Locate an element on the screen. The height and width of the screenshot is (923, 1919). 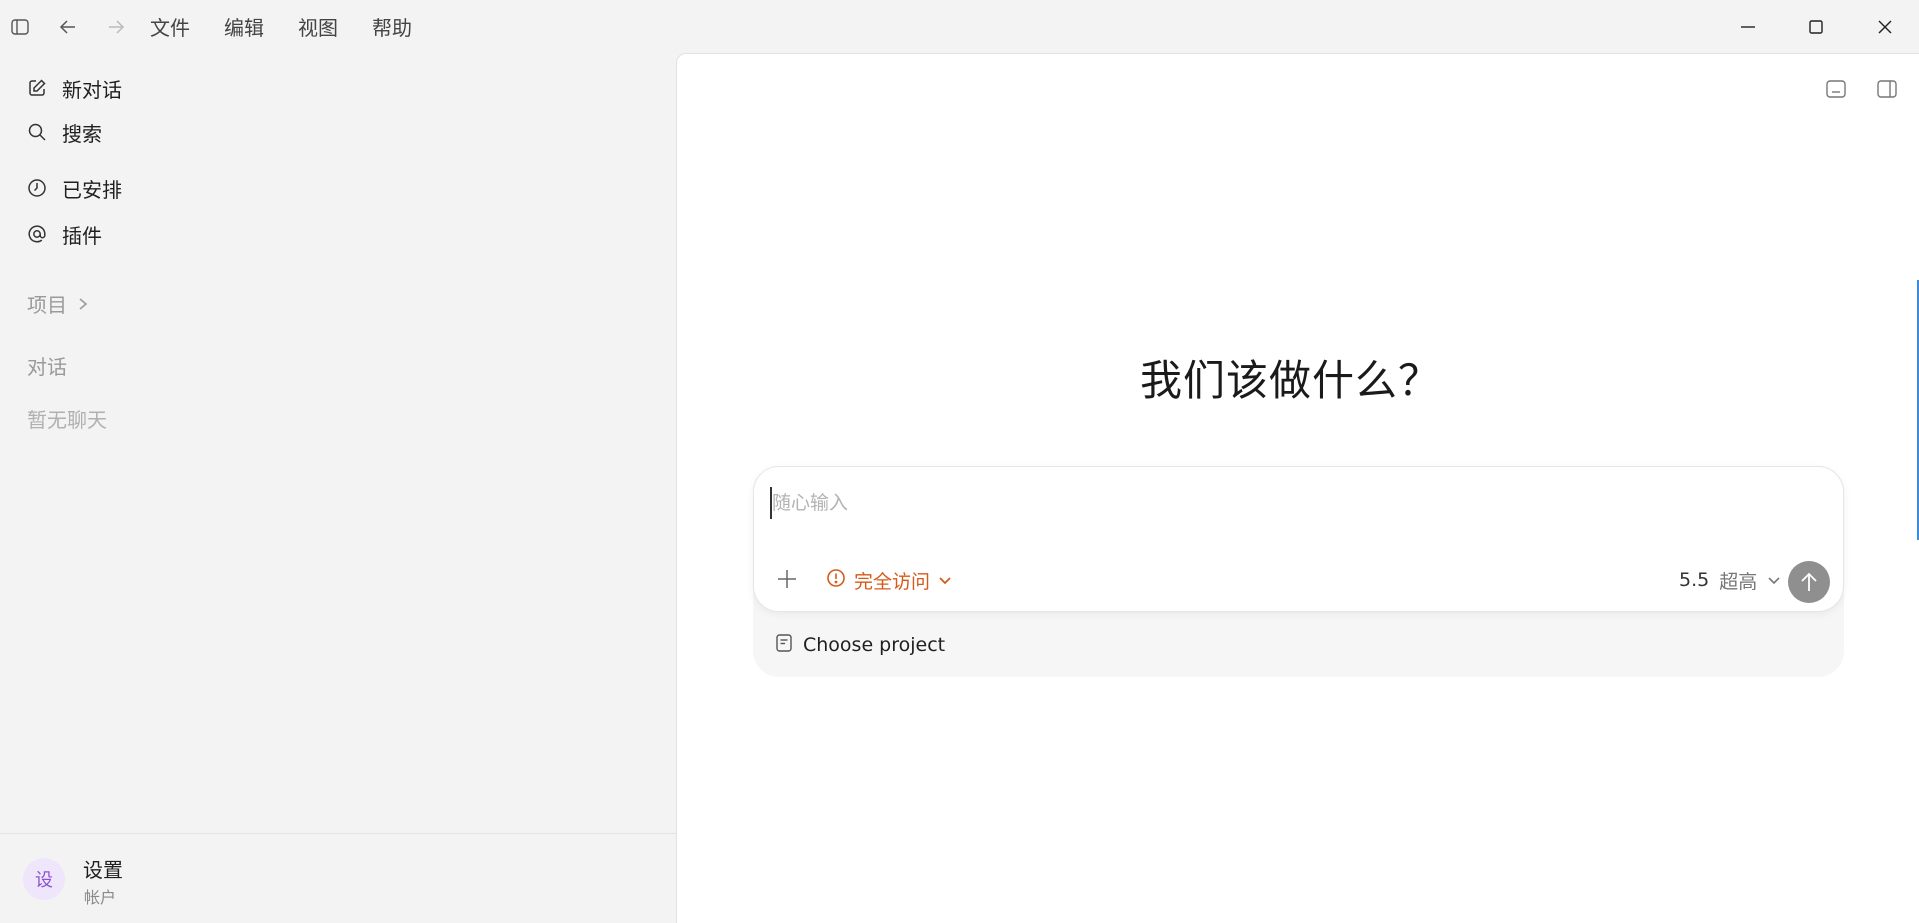
sidebar-item-new-chat: 新对话 is located at coordinates (74, 88).